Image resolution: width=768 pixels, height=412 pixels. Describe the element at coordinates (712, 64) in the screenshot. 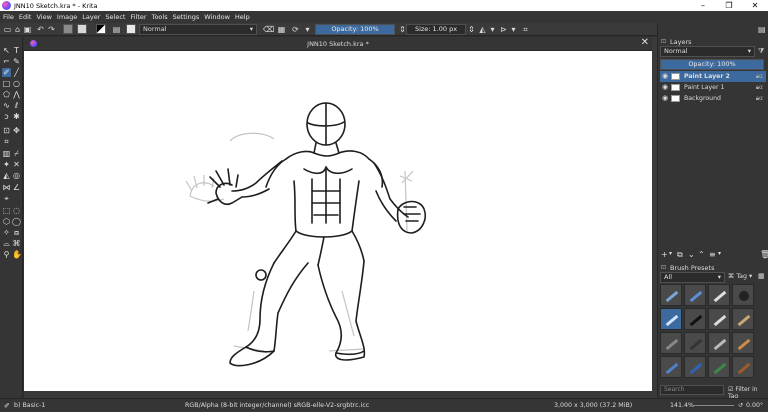

I see `layer-opacity-slider: Opacity: 100%` at that location.